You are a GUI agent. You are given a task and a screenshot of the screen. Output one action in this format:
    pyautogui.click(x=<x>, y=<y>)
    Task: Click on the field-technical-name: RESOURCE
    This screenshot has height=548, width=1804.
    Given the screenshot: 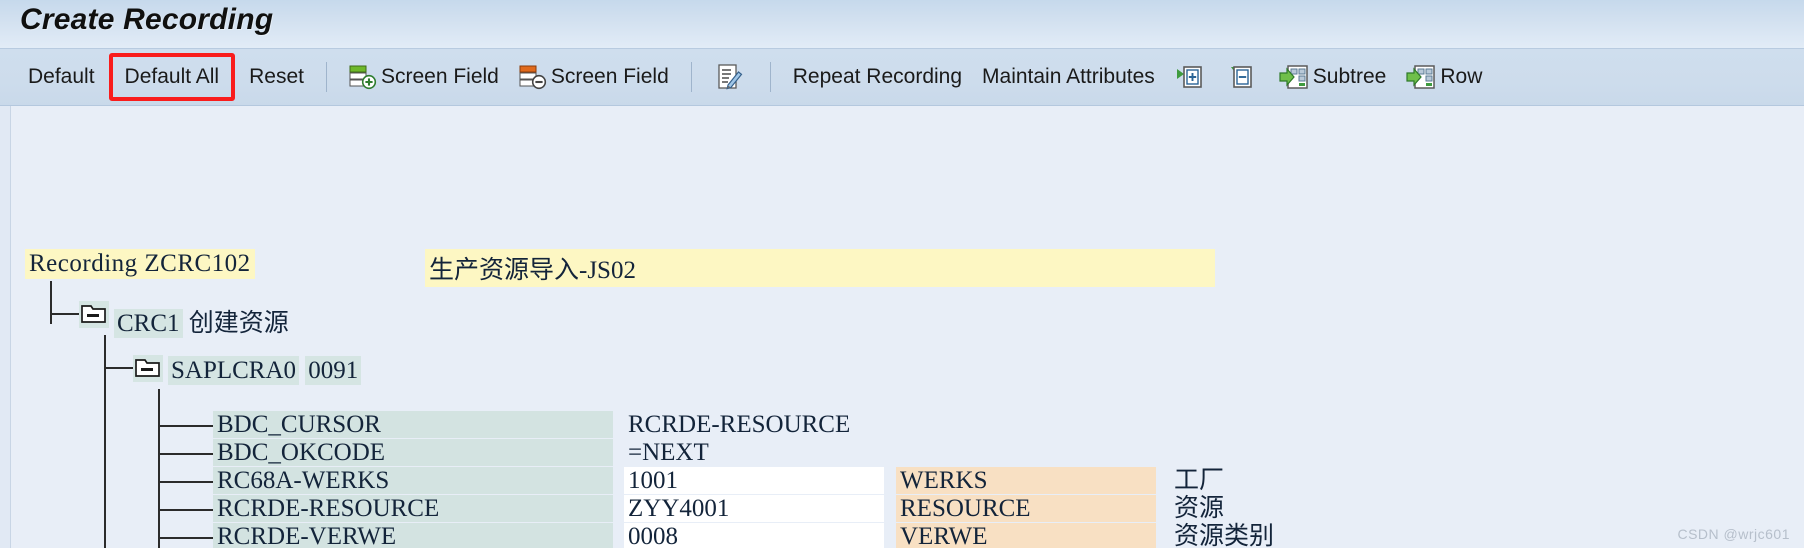 What is the action you would take?
    pyautogui.click(x=1026, y=508)
    